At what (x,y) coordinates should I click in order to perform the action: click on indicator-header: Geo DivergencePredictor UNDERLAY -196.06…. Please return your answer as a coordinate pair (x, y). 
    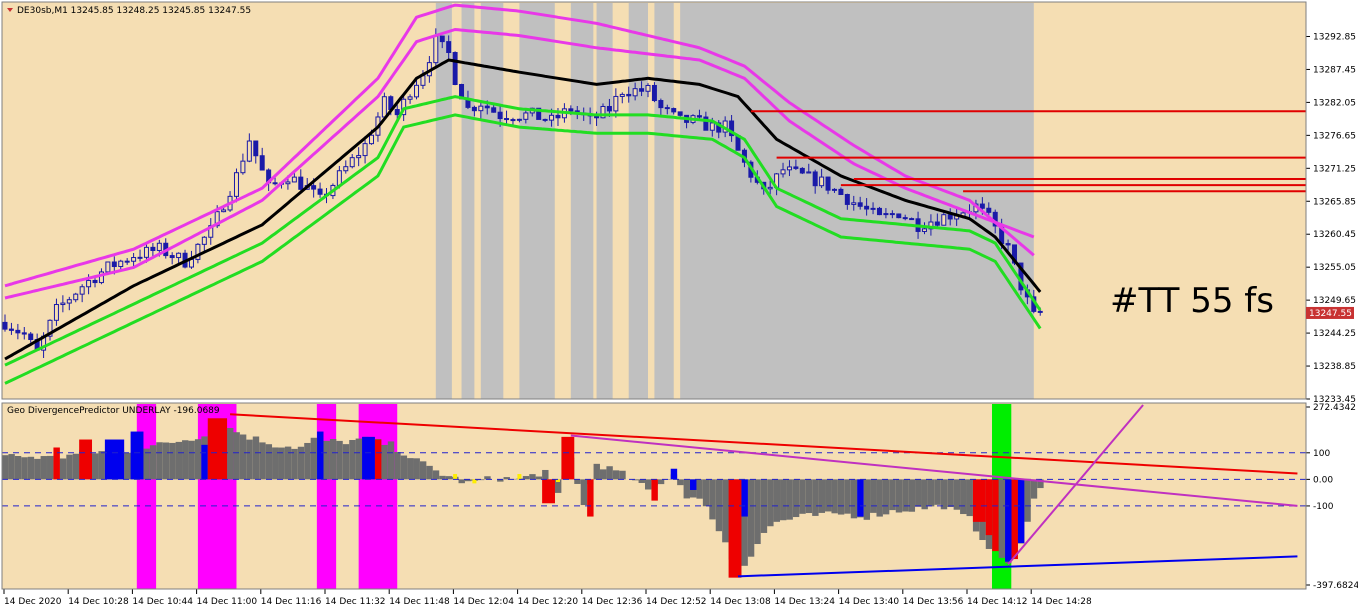
    Looking at the image, I should click on (113, 411).